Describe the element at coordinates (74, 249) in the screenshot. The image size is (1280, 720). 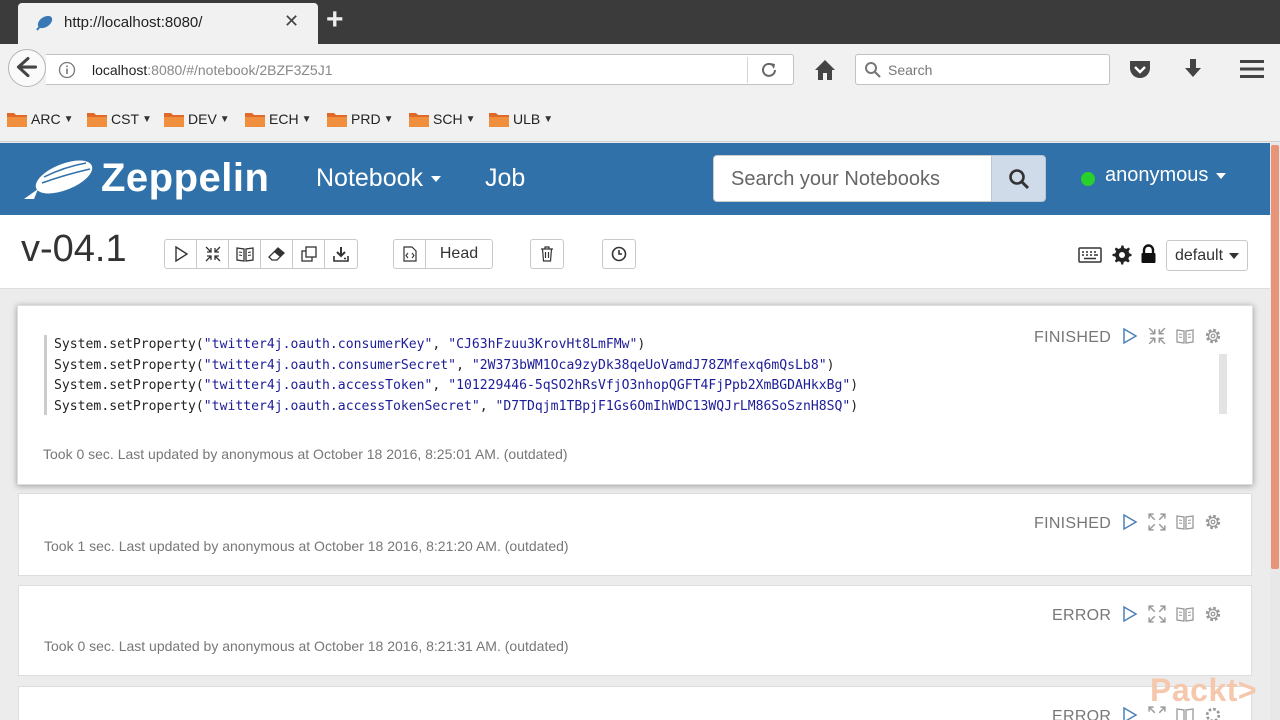
I see `notebook-title: v-04.1` at that location.